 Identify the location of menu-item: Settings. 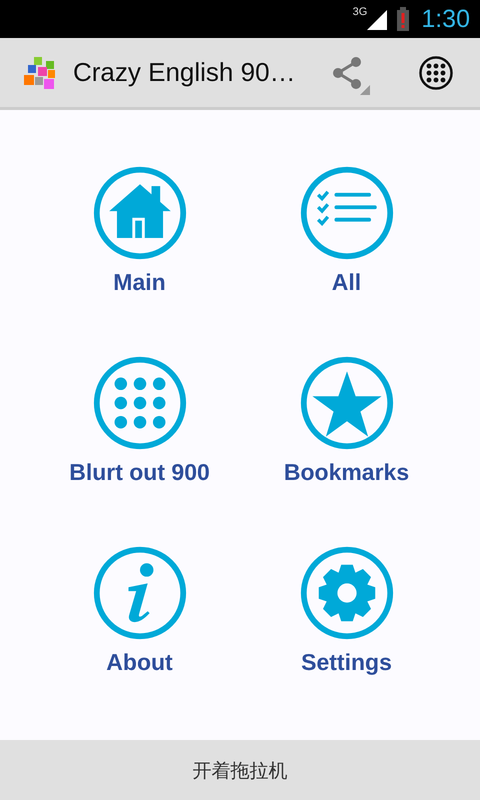
(346, 640).